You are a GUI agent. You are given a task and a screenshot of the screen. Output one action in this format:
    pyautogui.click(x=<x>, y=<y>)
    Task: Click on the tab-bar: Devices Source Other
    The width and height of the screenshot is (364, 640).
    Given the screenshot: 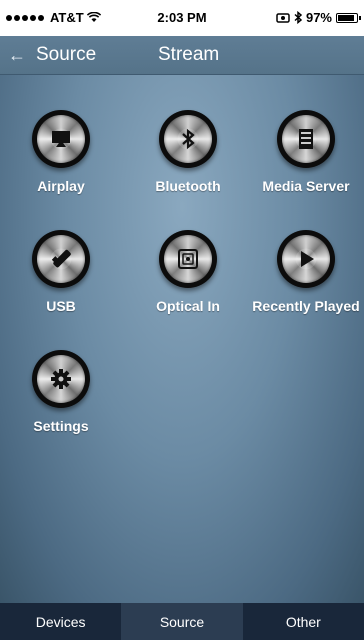 What is the action you would take?
    pyautogui.click(x=182, y=621)
    